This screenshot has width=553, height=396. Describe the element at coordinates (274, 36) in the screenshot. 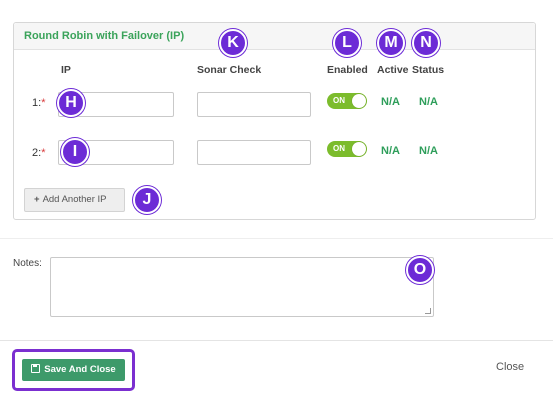

I see `panel-title: Round Robin with Failover (IP)` at that location.